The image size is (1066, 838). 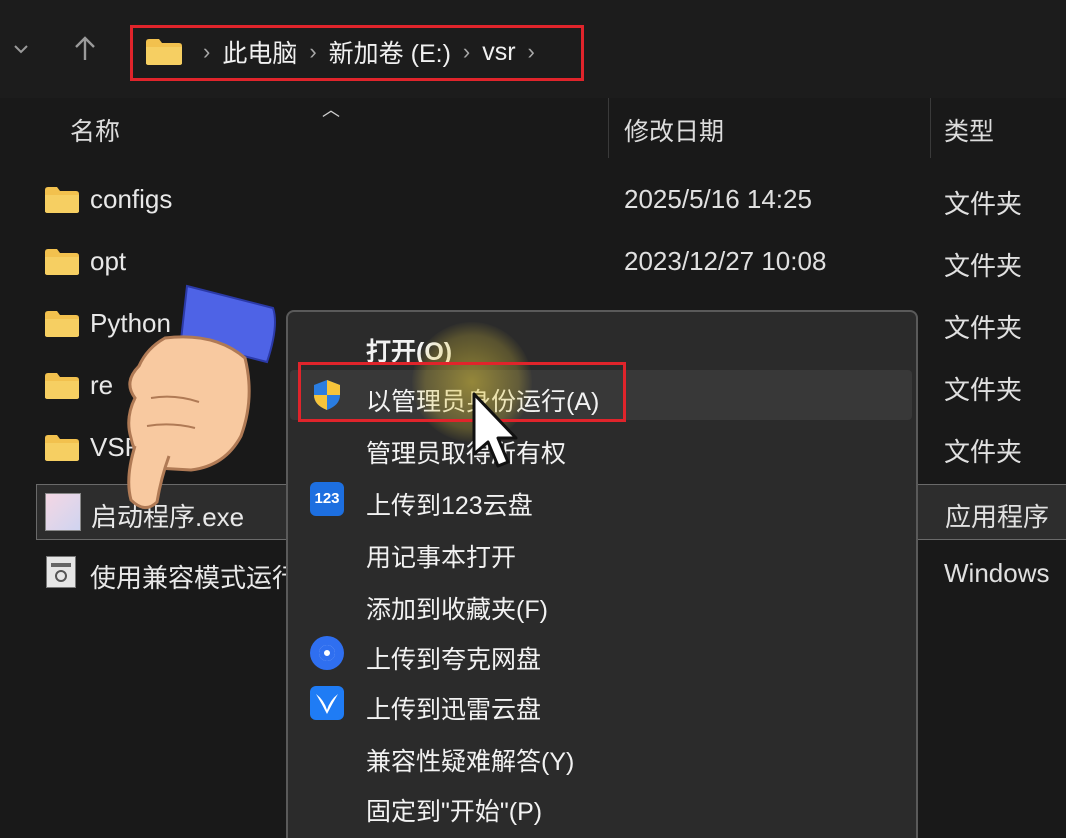 I want to click on recent-locations-chevron-icon, so click(x=21, y=49).